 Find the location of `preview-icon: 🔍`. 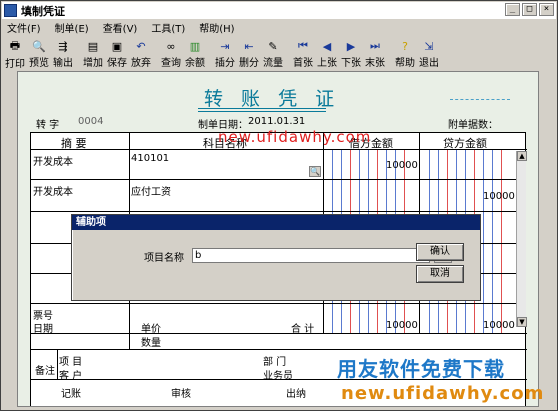

preview-icon: 🔍 is located at coordinates (39, 46).